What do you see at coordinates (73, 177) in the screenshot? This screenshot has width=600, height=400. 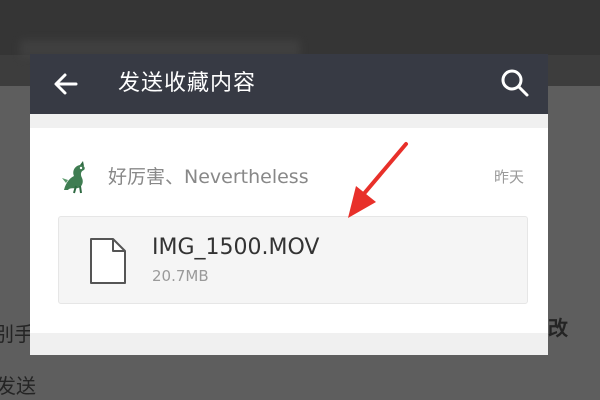 I see `dragon-avatar` at bounding box center [73, 177].